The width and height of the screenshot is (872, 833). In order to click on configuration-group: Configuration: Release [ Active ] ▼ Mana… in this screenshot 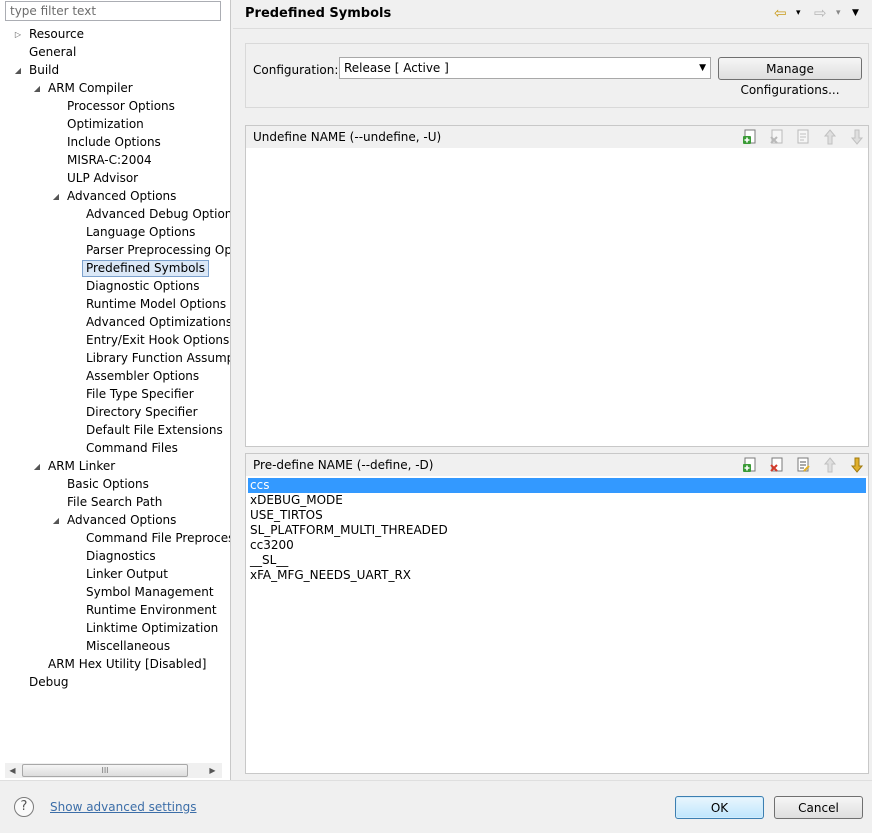, I will do `click(557, 75)`.